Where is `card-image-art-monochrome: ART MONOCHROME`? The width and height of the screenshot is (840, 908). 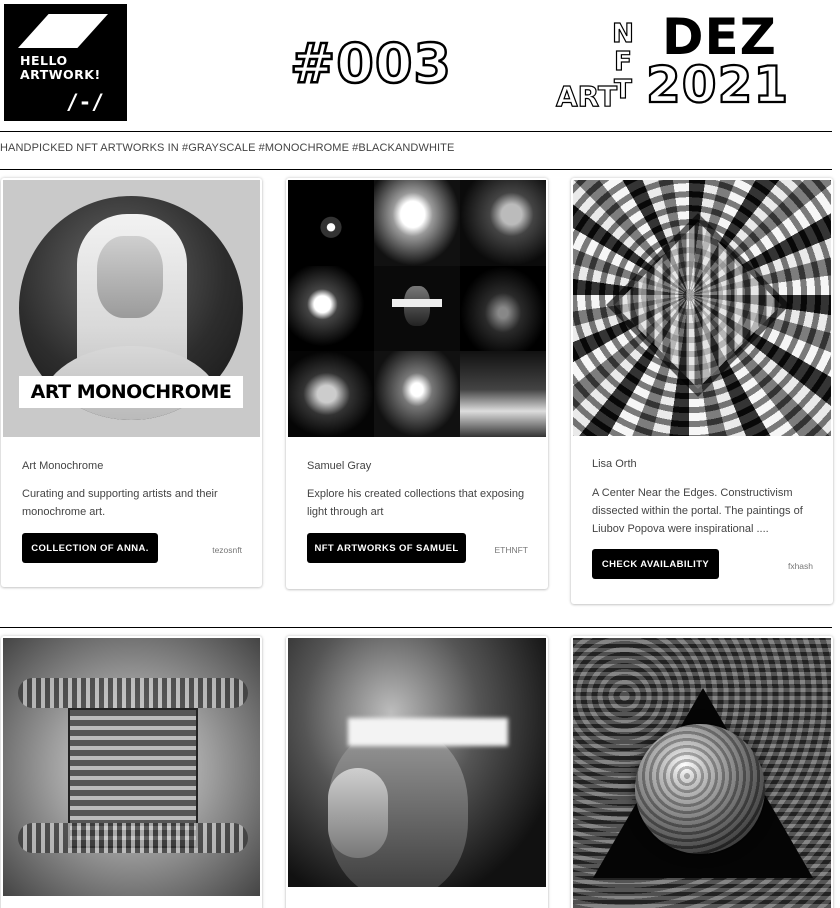
card-image-art-monochrome: ART MONOCHROME is located at coordinates (131, 308).